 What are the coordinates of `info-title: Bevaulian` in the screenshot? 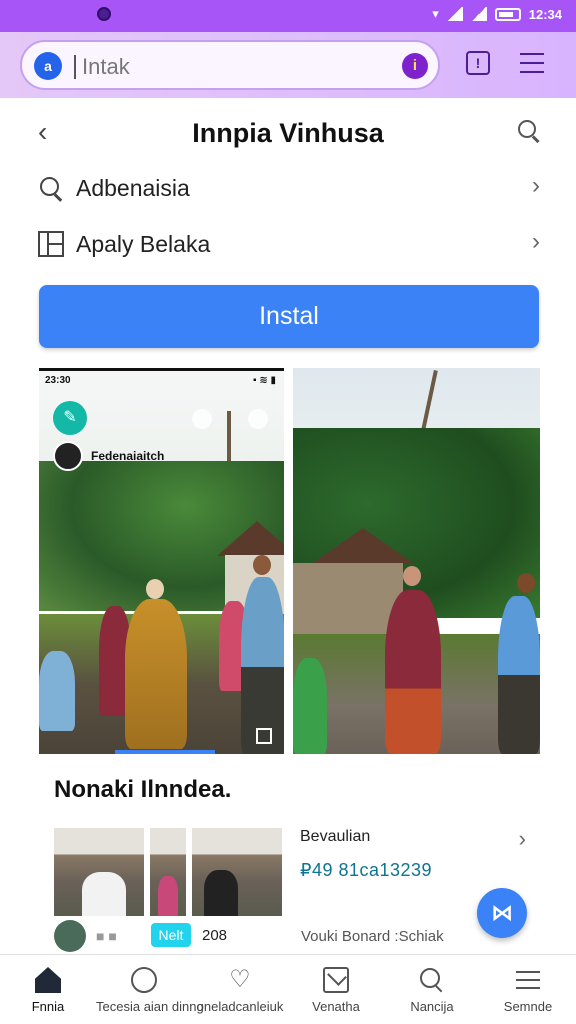 It's located at (335, 836).